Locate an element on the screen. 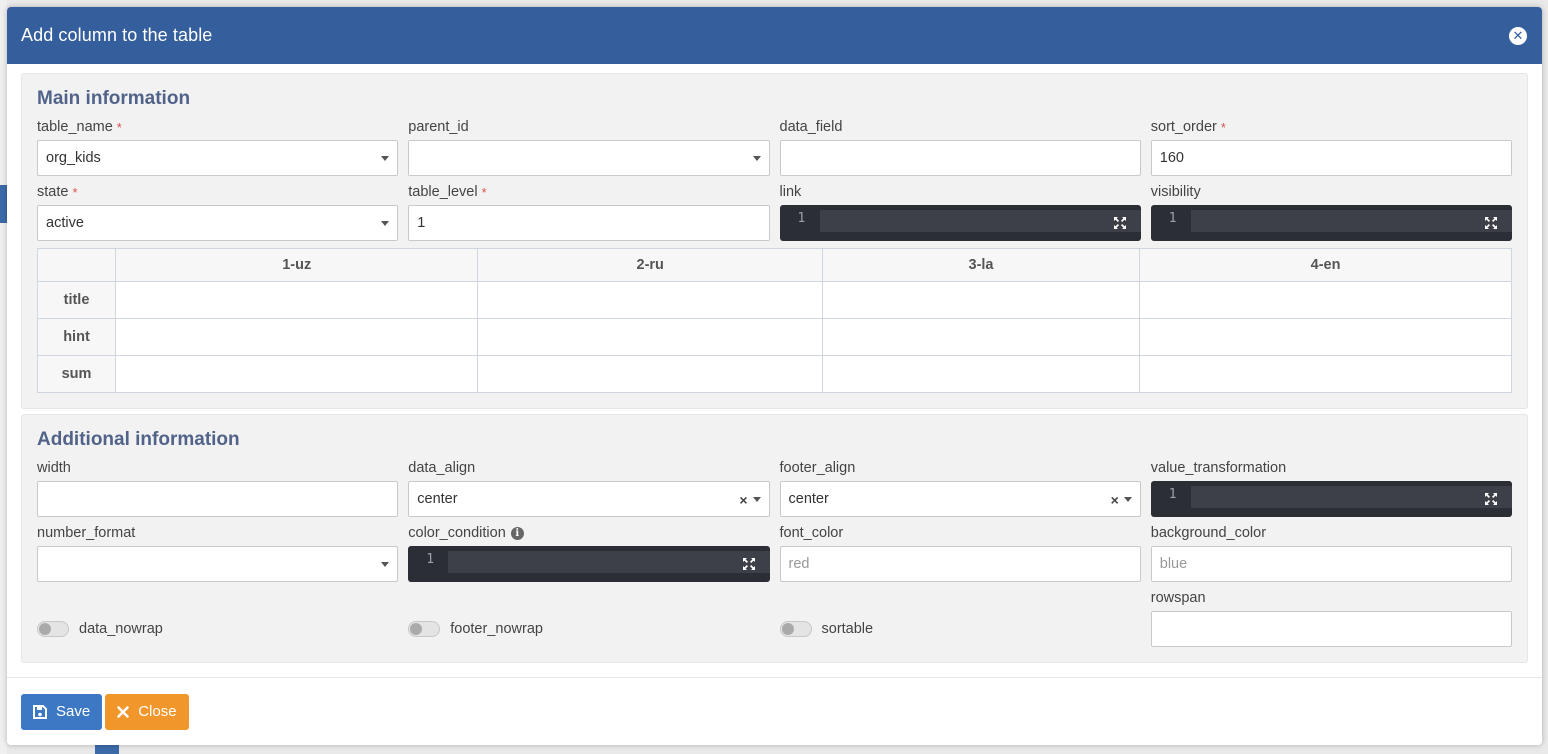  background-color-placeholder: blue is located at coordinates (1173, 564).